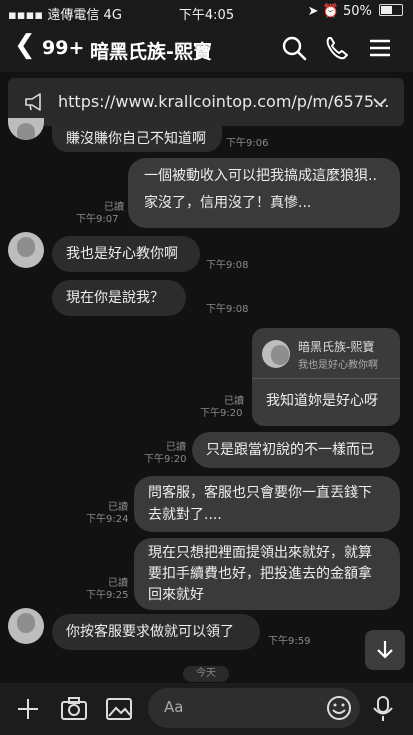 This screenshot has width=413, height=735. I want to click on battery-percent: 50%, so click(357, 11).